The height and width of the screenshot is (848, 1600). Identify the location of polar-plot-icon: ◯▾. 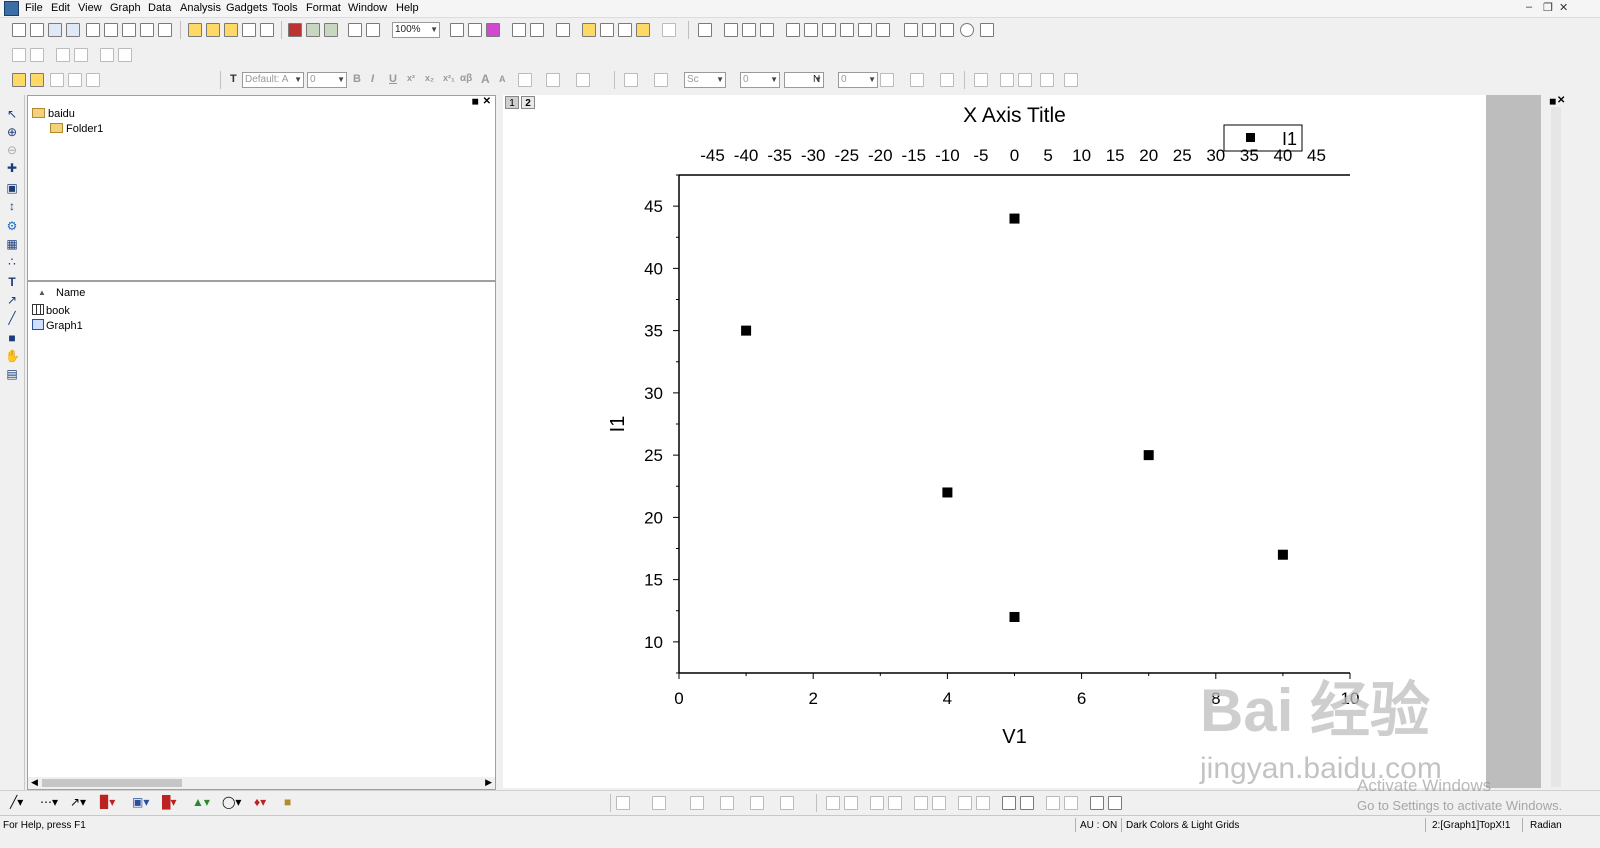
(231, 802).